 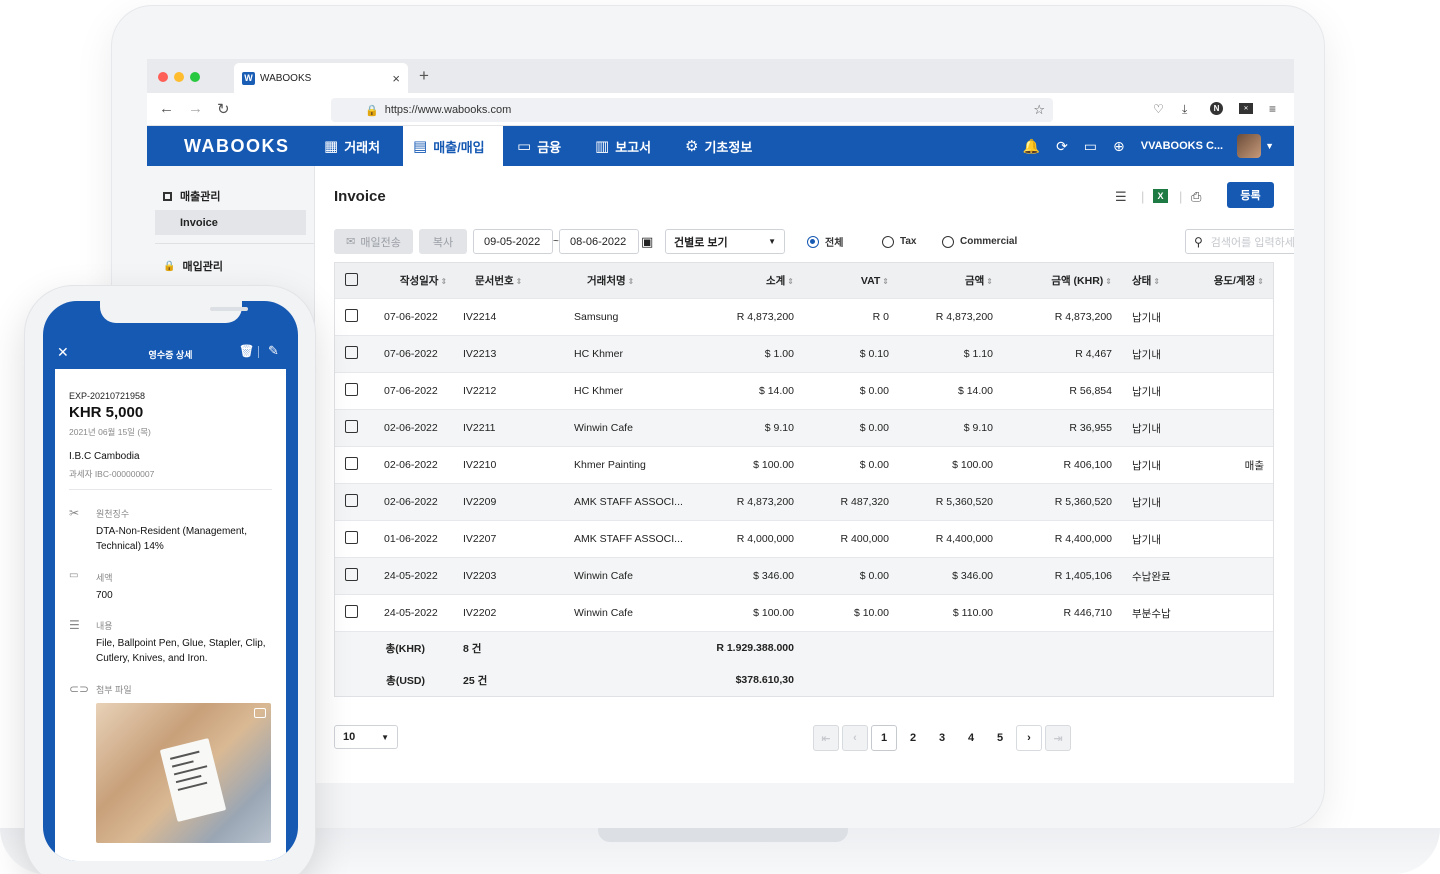 I want to click on header-subtotal: 소계 ⇕, so click(x=754, y=280).